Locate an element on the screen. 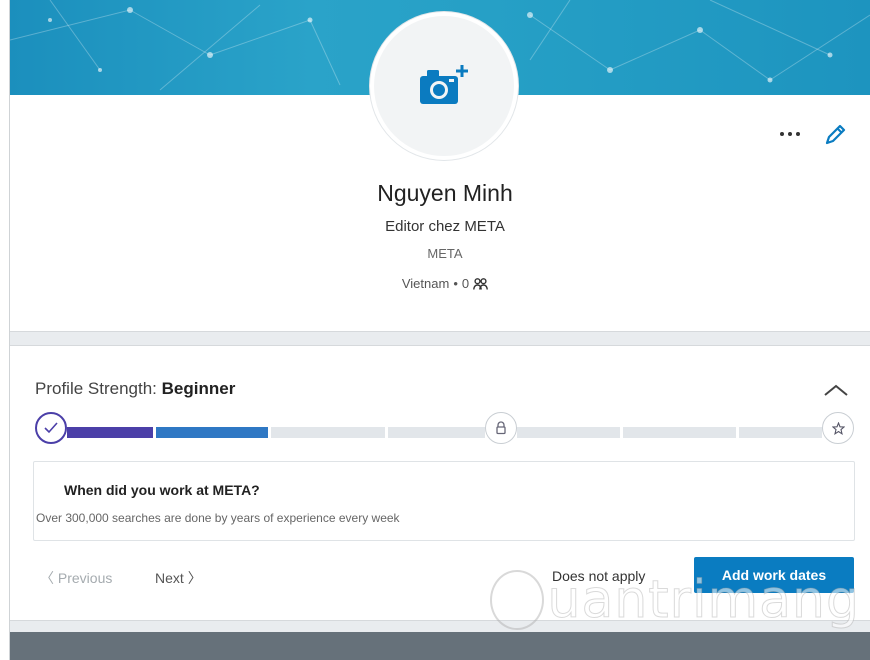 Image resolution: width=870 pixels, height=660 pixels. next-label: Next is located at coordinates (169, 578).